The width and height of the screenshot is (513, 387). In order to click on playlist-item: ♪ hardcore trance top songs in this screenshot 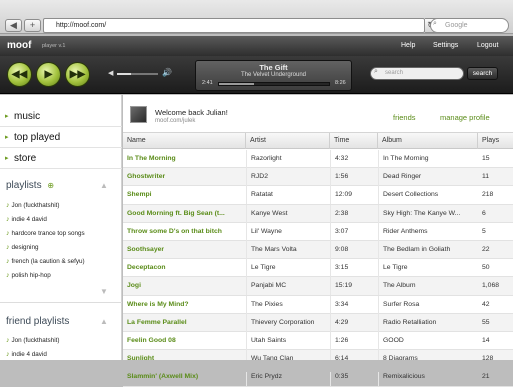, I will do `click(45, 233)`.